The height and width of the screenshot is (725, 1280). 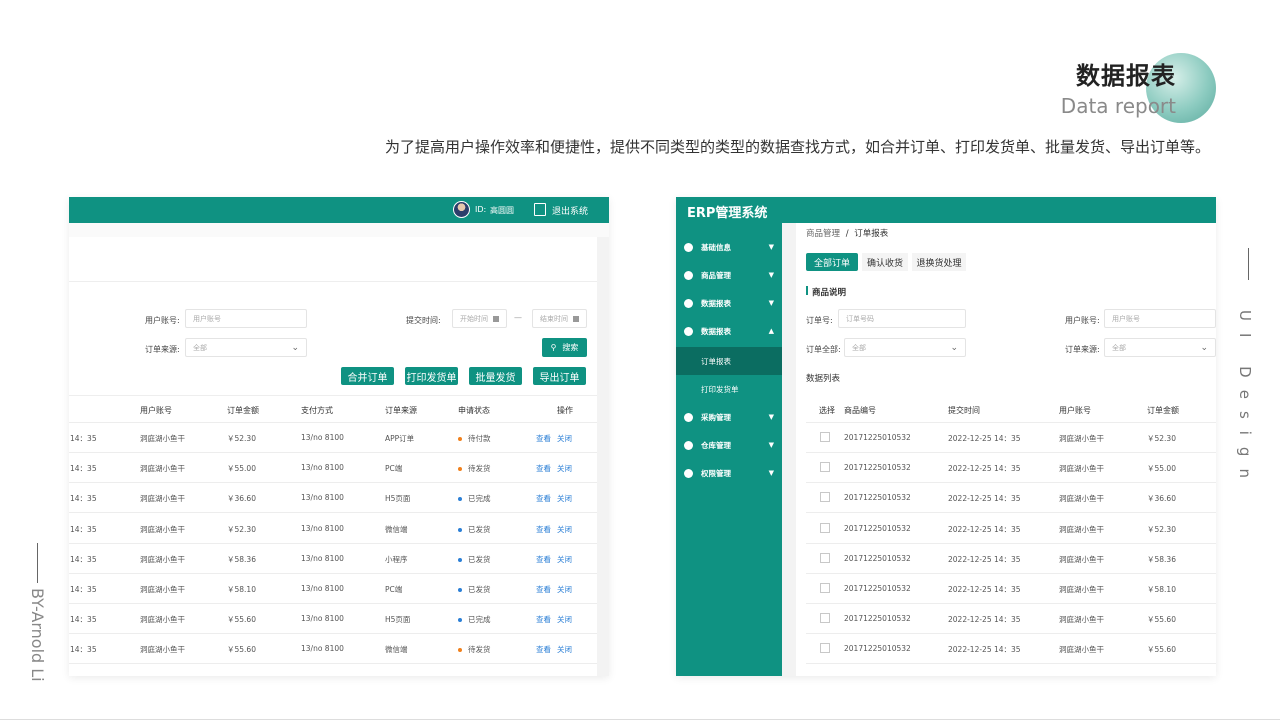 I want to click on export-orders-button: 导出订单, so click(x=559, y=376).